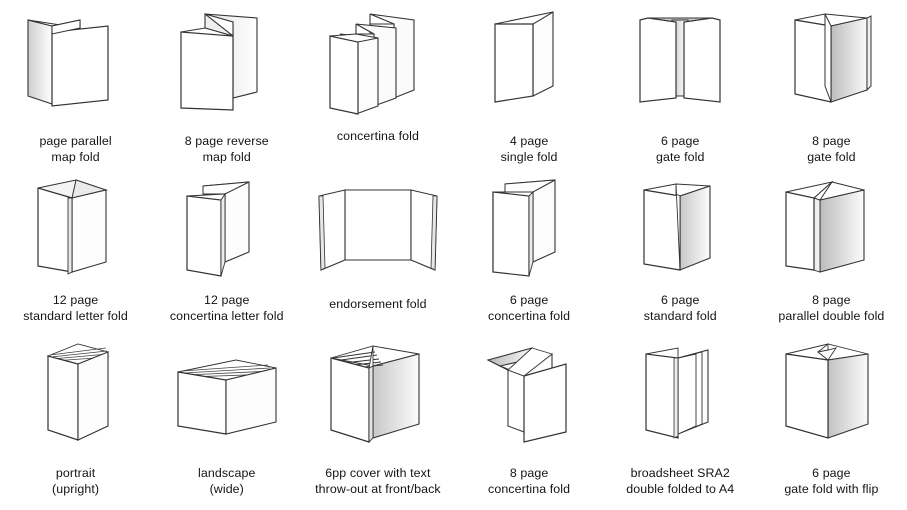 This screenshot has width=907, height=510. What do you see at coordinates (680, 488) in the screenshot?
I see `caption-line-2: double folded to A4` at bounding box center [680, 488].